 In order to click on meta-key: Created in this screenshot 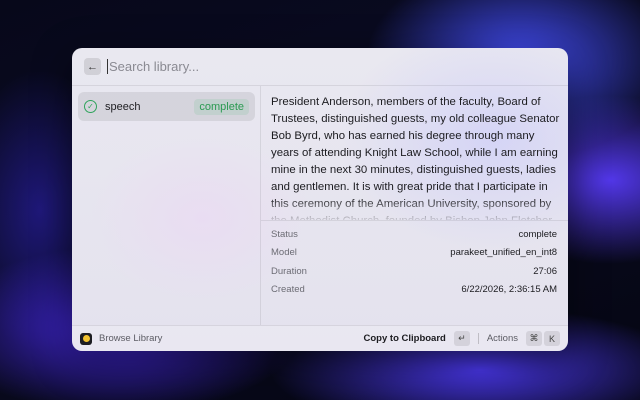, I will do `click(288, 290)`.